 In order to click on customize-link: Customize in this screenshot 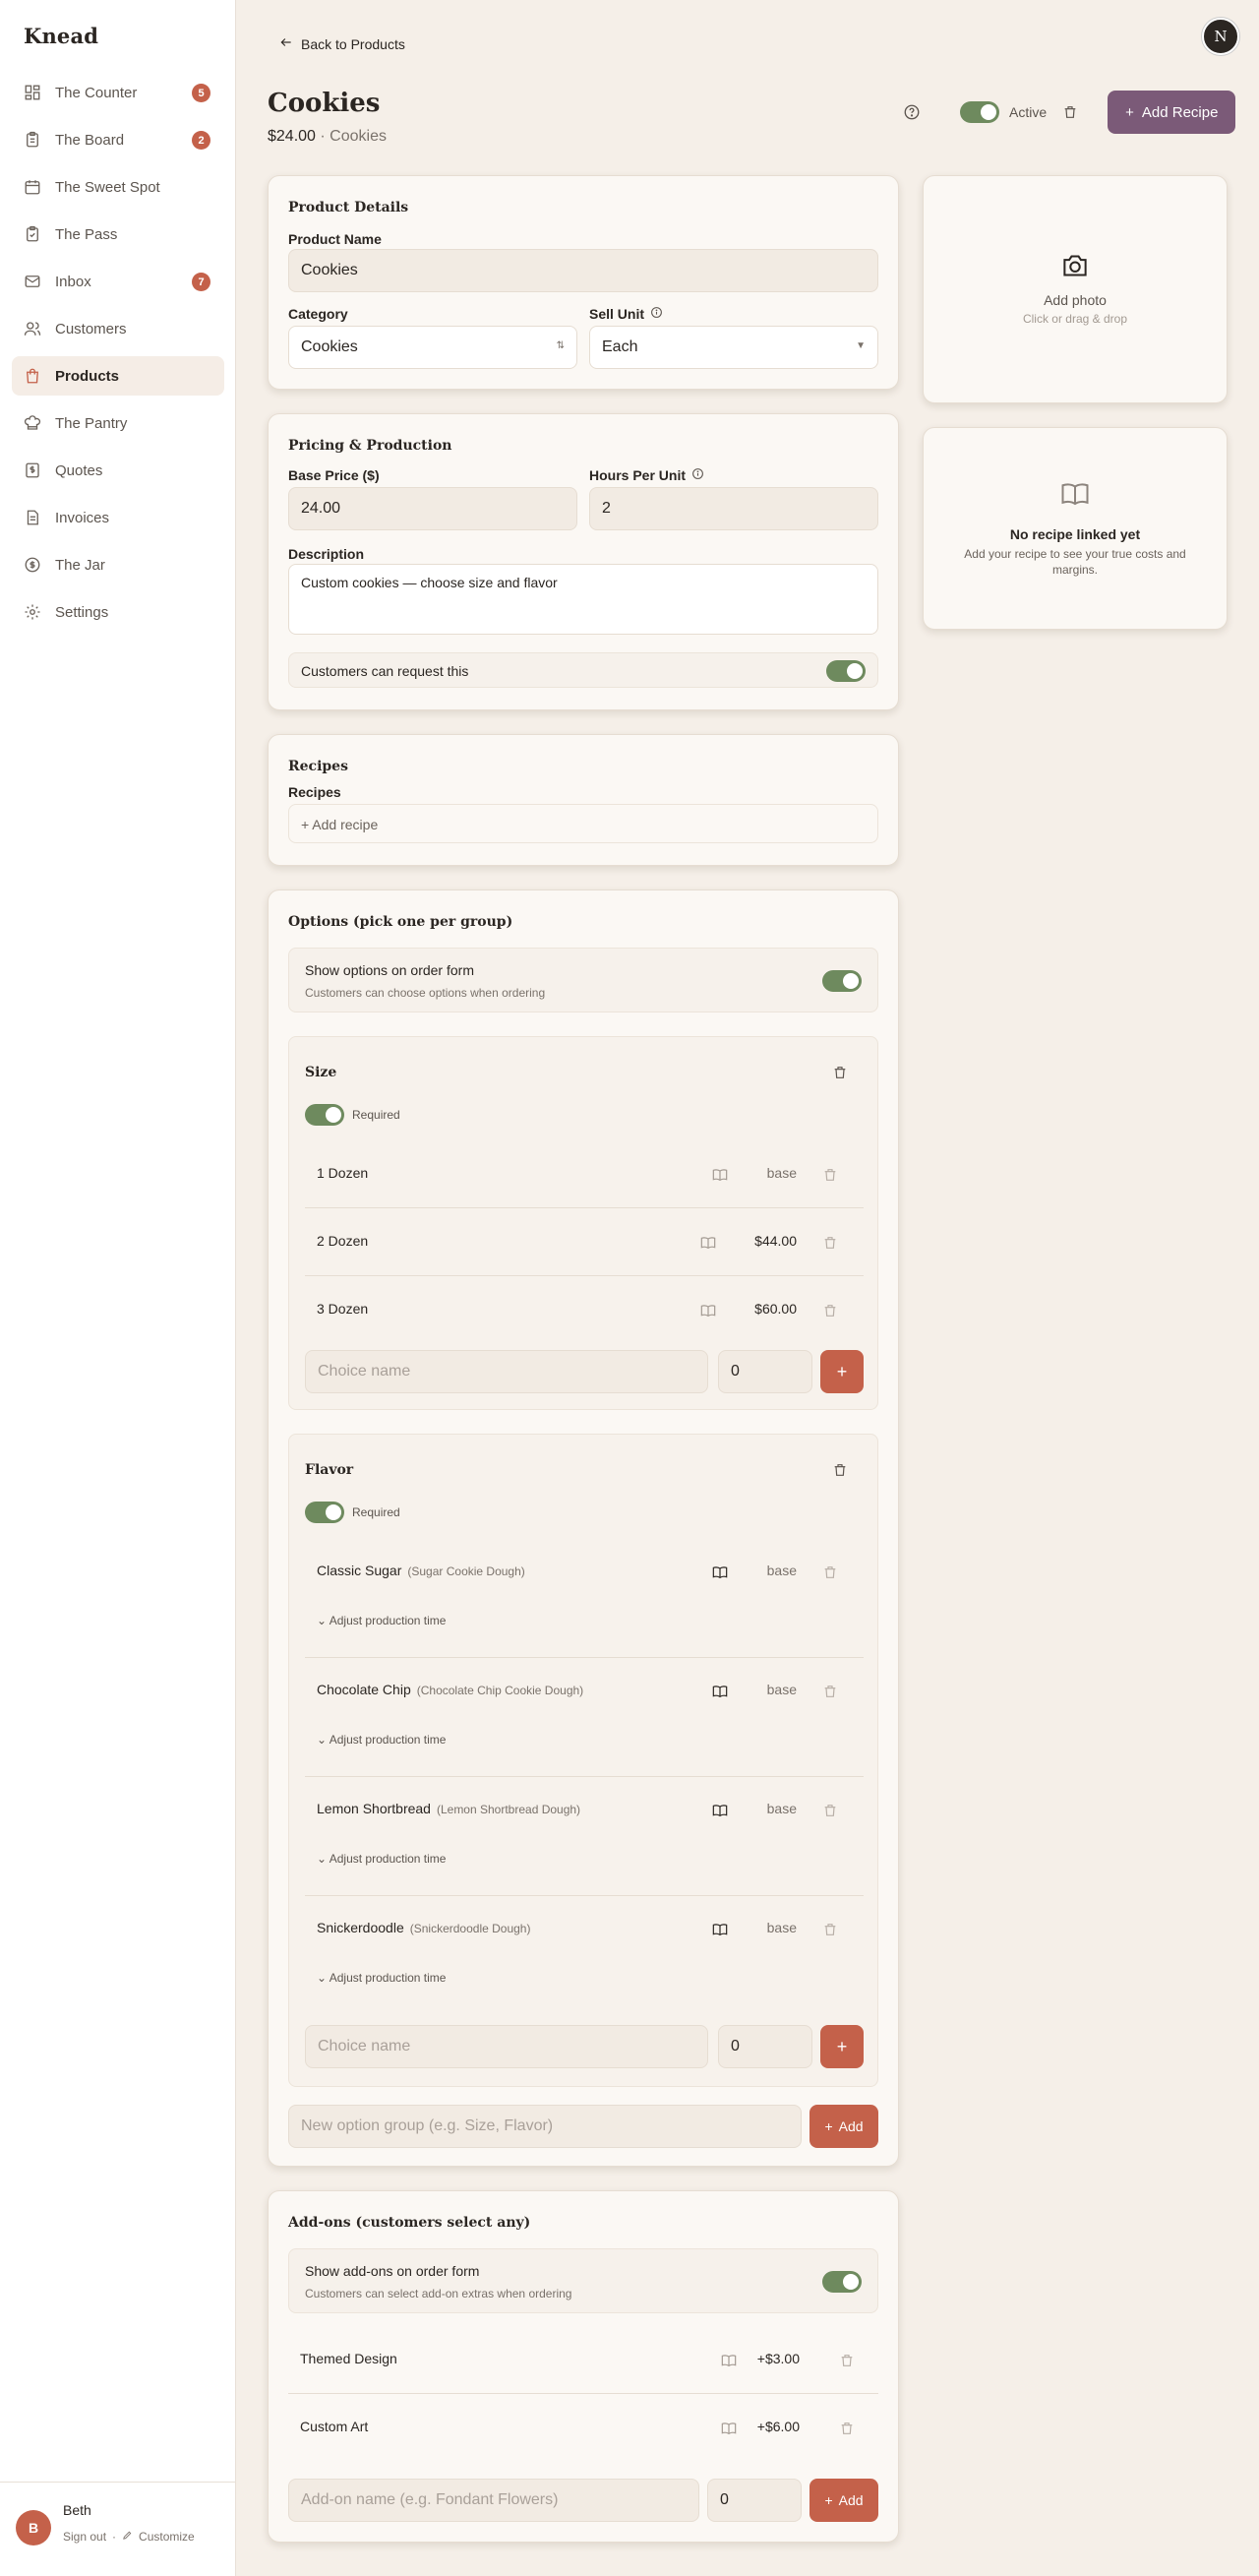, I will do `click(167, 2537)`.